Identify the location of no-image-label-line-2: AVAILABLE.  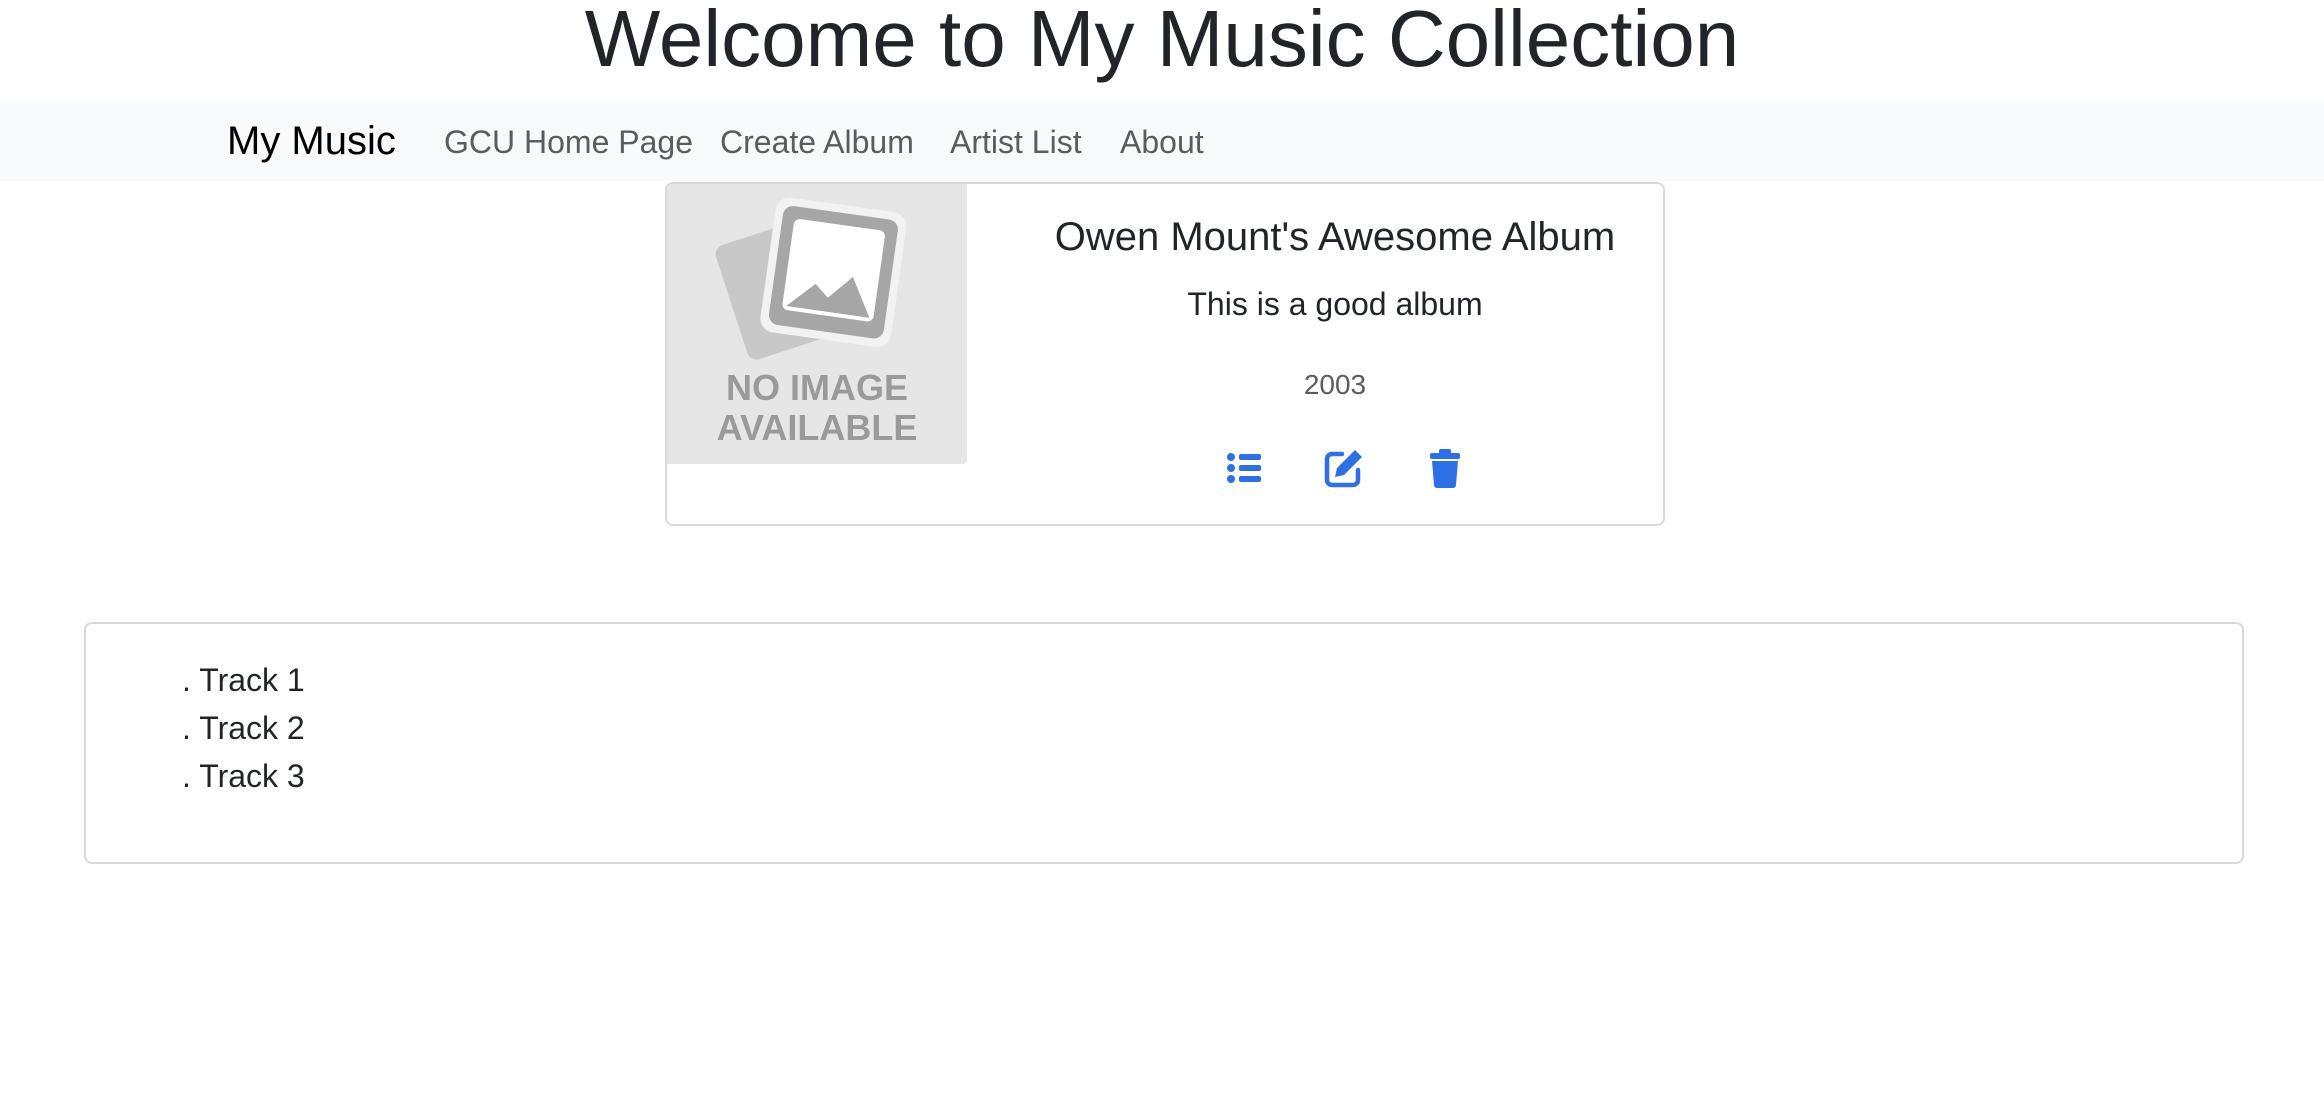
(817, 427).